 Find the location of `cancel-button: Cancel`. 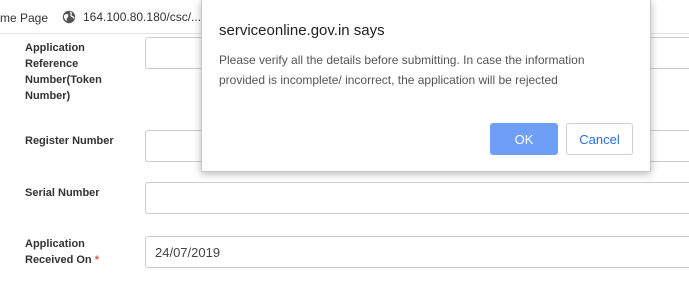

cancel-button: Cancel is located at coordinates (599, 139).